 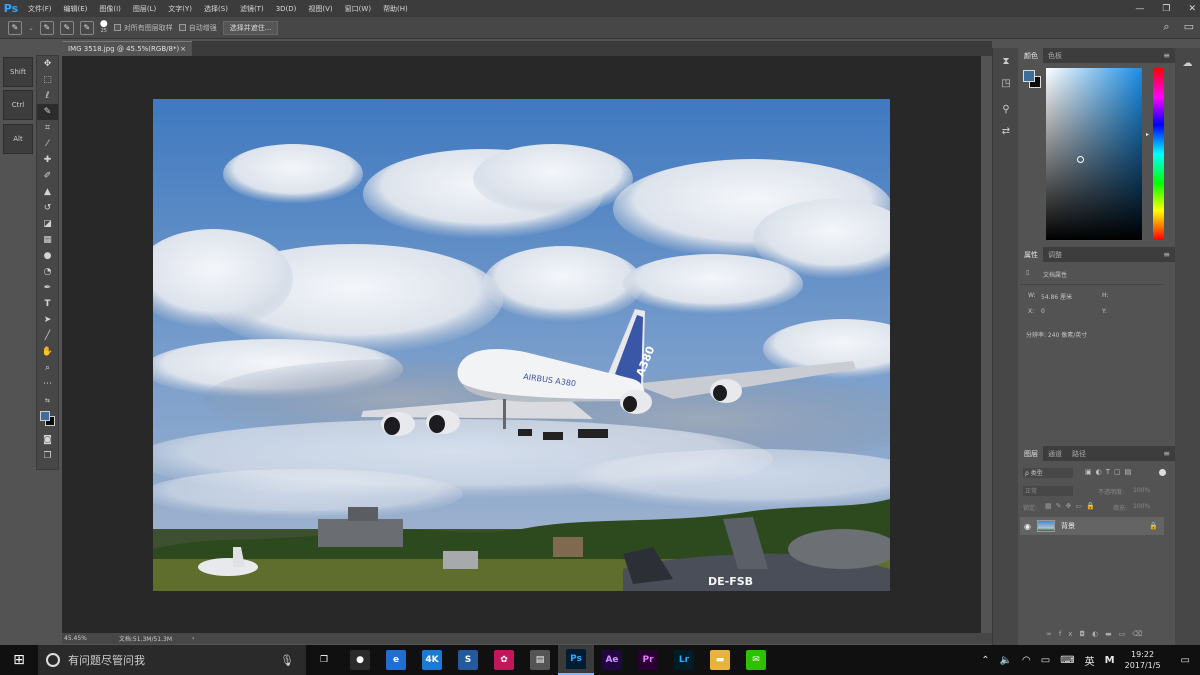 I want to click on pen-tool-icon: ✒, so click(x=47, y=288).